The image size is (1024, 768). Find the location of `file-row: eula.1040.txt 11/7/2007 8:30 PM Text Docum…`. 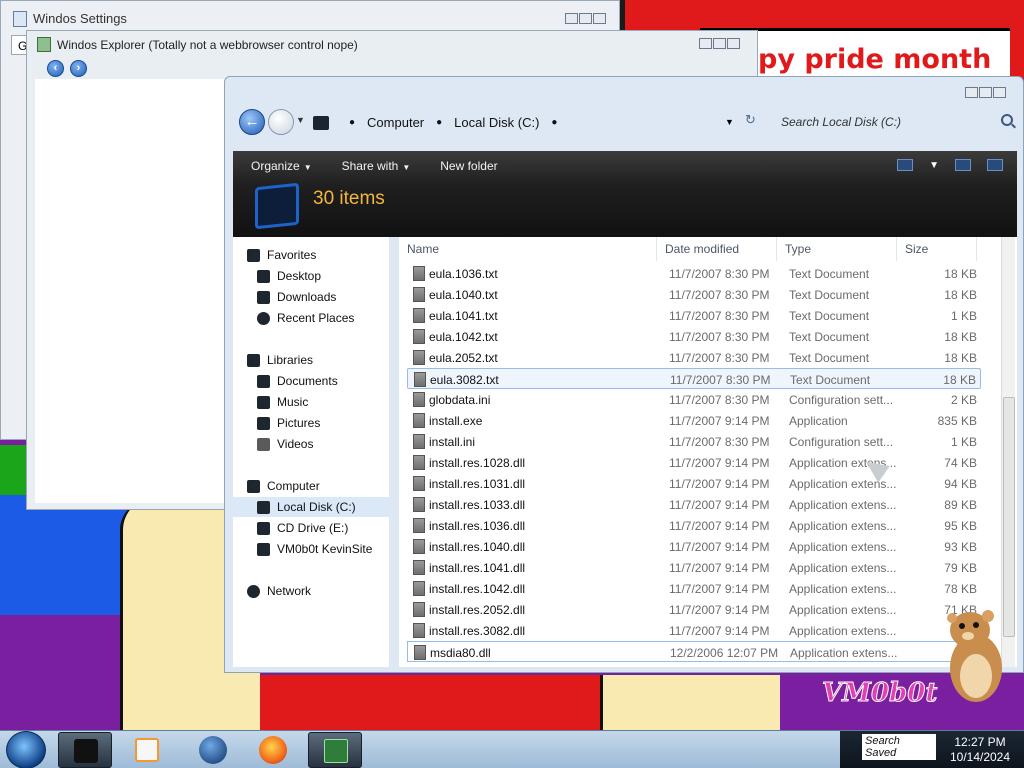

file-row: eula.1040.txt 11/7/2007 8:30 PM Text Docum… is located at coordinates (694, 294).